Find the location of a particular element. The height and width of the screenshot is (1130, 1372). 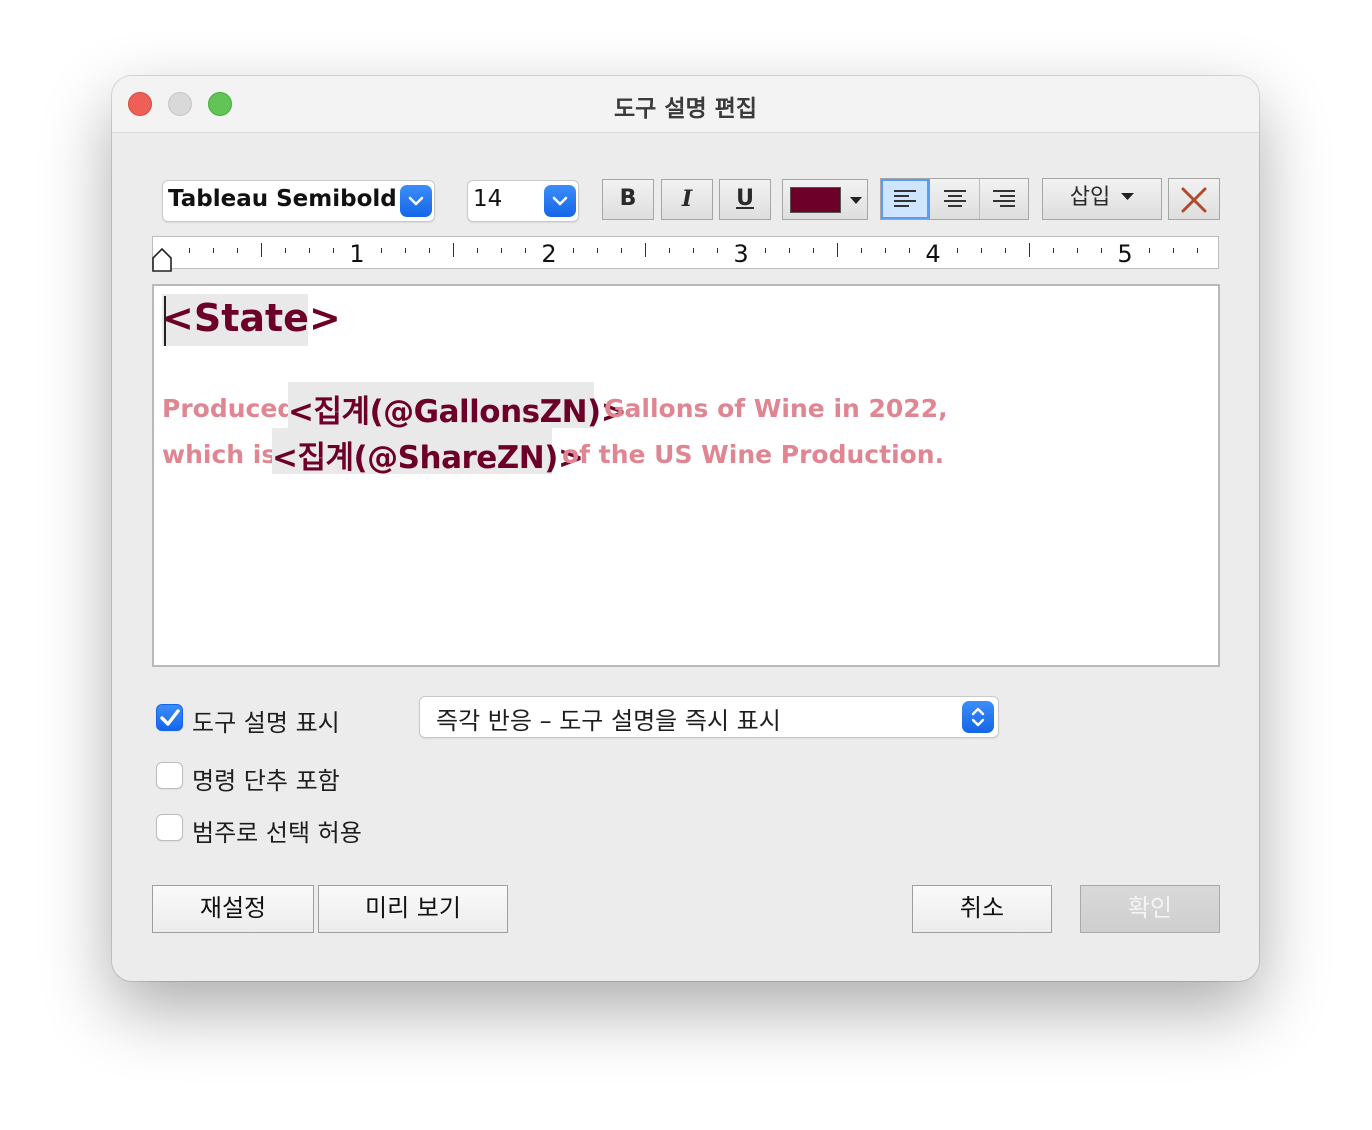

reset-button: 재설정 is located at coordinates (233, 909).